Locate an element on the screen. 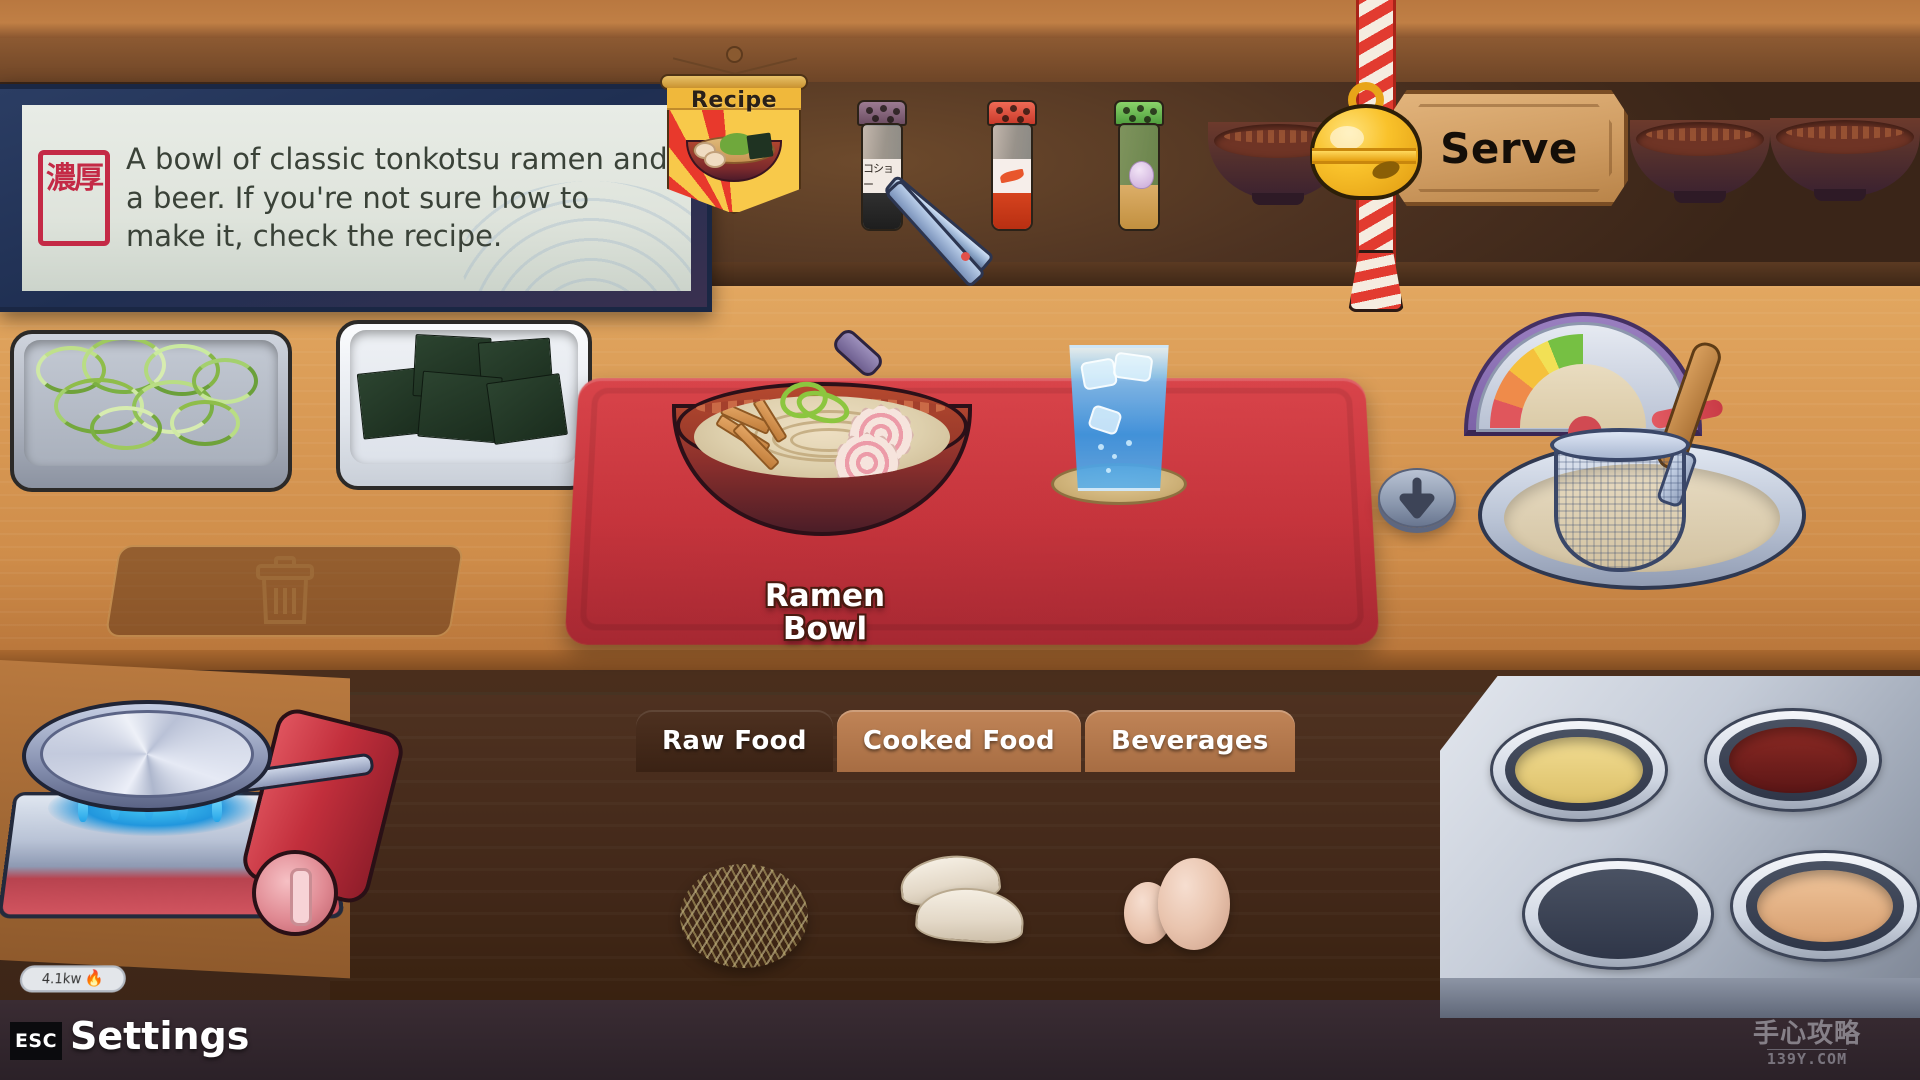 The height and width of the screenshot is (1080, 1920). service-bell is located at coordinates (1366, 144).